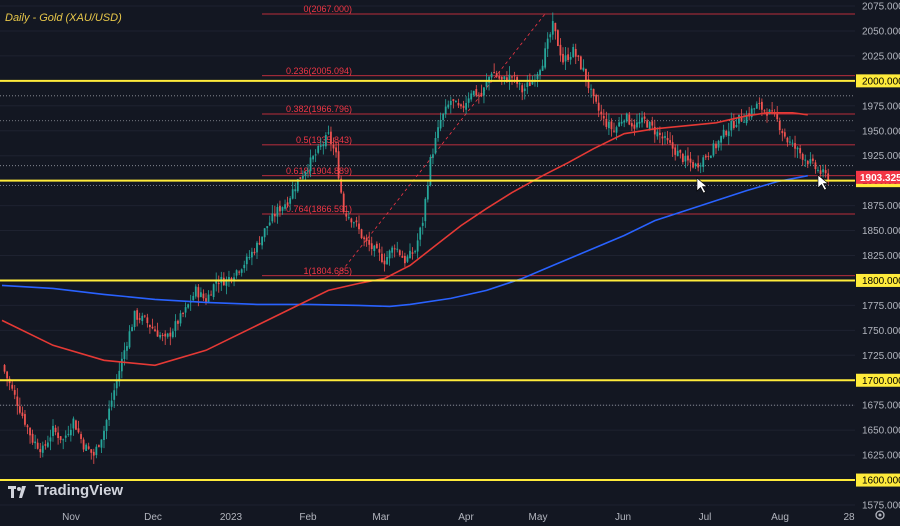 This screenshot has height=526, width=900. I want to click on price-axis-label: 1775.000, so click(881, 306).